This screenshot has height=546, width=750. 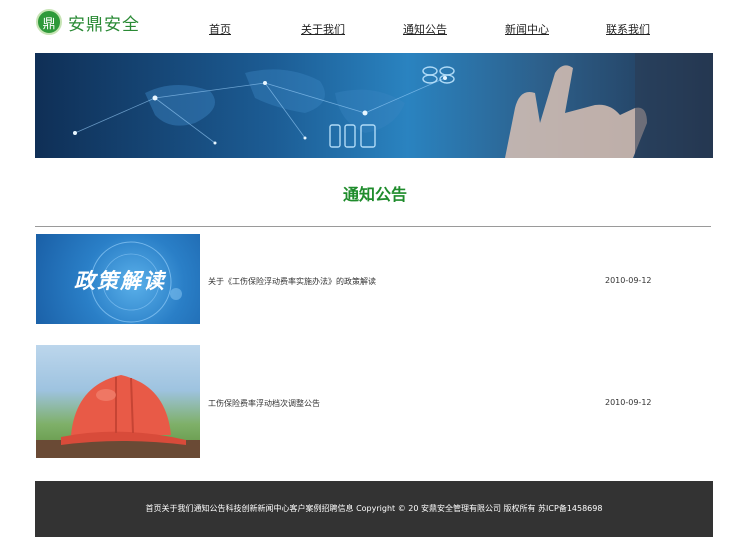 I want to click on nav-contact: 联系我们, so click(x=628, y=29).